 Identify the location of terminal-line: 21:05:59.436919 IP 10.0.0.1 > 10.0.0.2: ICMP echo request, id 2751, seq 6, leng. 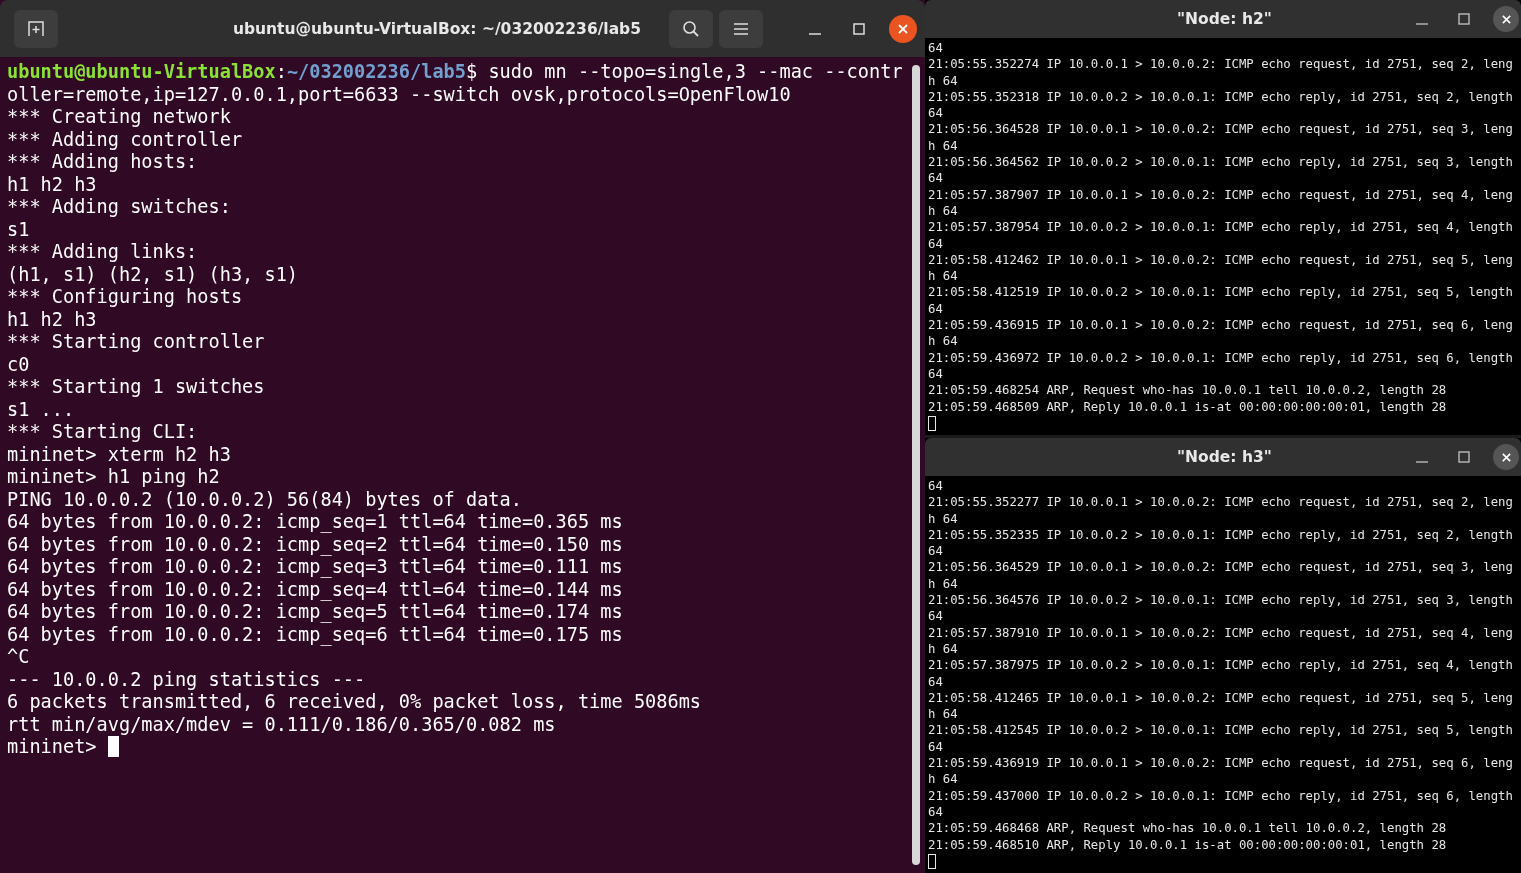
(1221, 763).